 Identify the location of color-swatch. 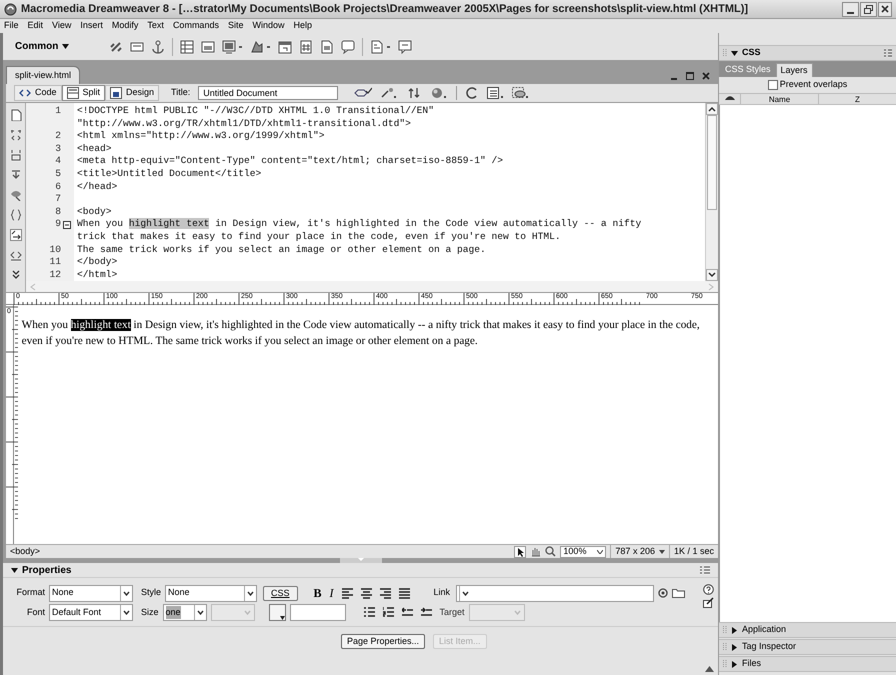
(277, 612).